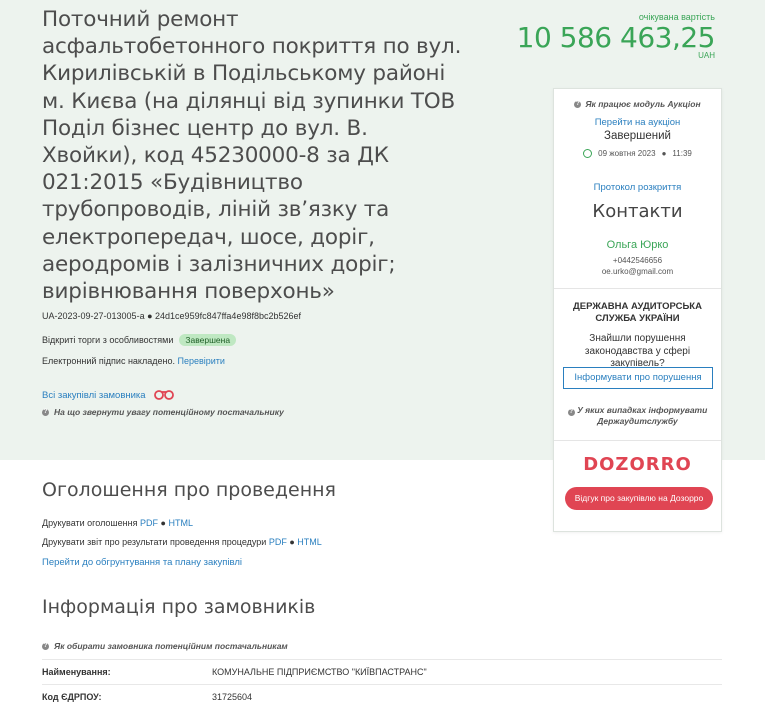 The width and height of the screenshot is (765, 710). I want to click on customer-name-value: КОМУНАЛЬНЕ ПІДПРИЄМСТВО "КИЇВПАСТРАНС", so click(319, 672).